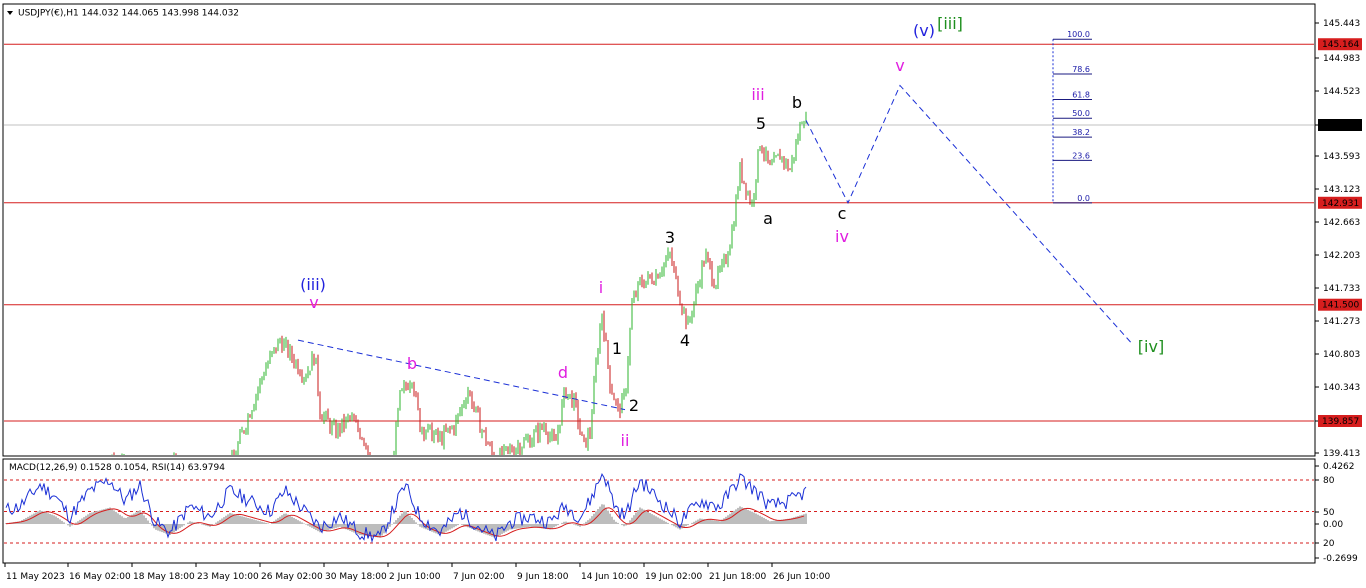  Describe the element at coordinates (1081, 69) in the screenshot. I see `fib-level-label: 78.6` at that location.